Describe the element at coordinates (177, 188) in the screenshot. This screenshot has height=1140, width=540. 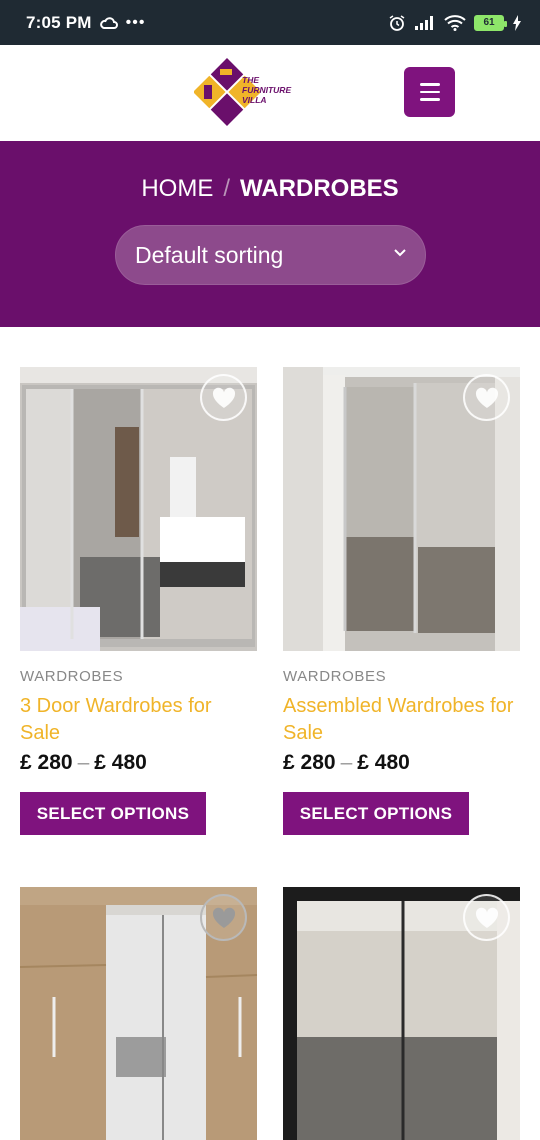
I see `breadcrumb-home-link: HOME` at that location.